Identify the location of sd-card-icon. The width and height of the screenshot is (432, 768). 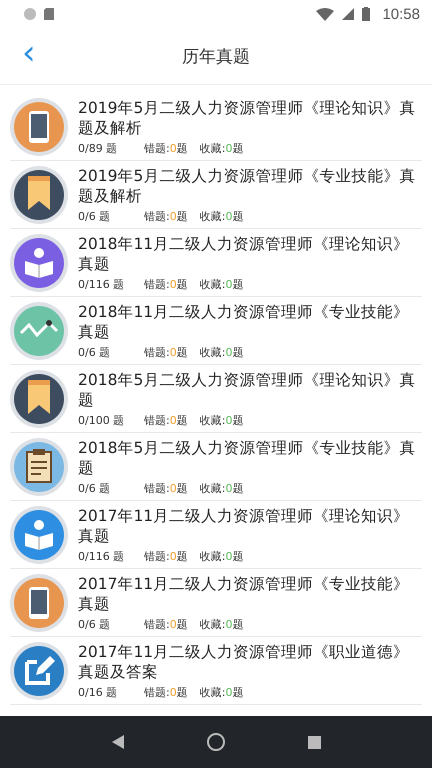
(49, 14).